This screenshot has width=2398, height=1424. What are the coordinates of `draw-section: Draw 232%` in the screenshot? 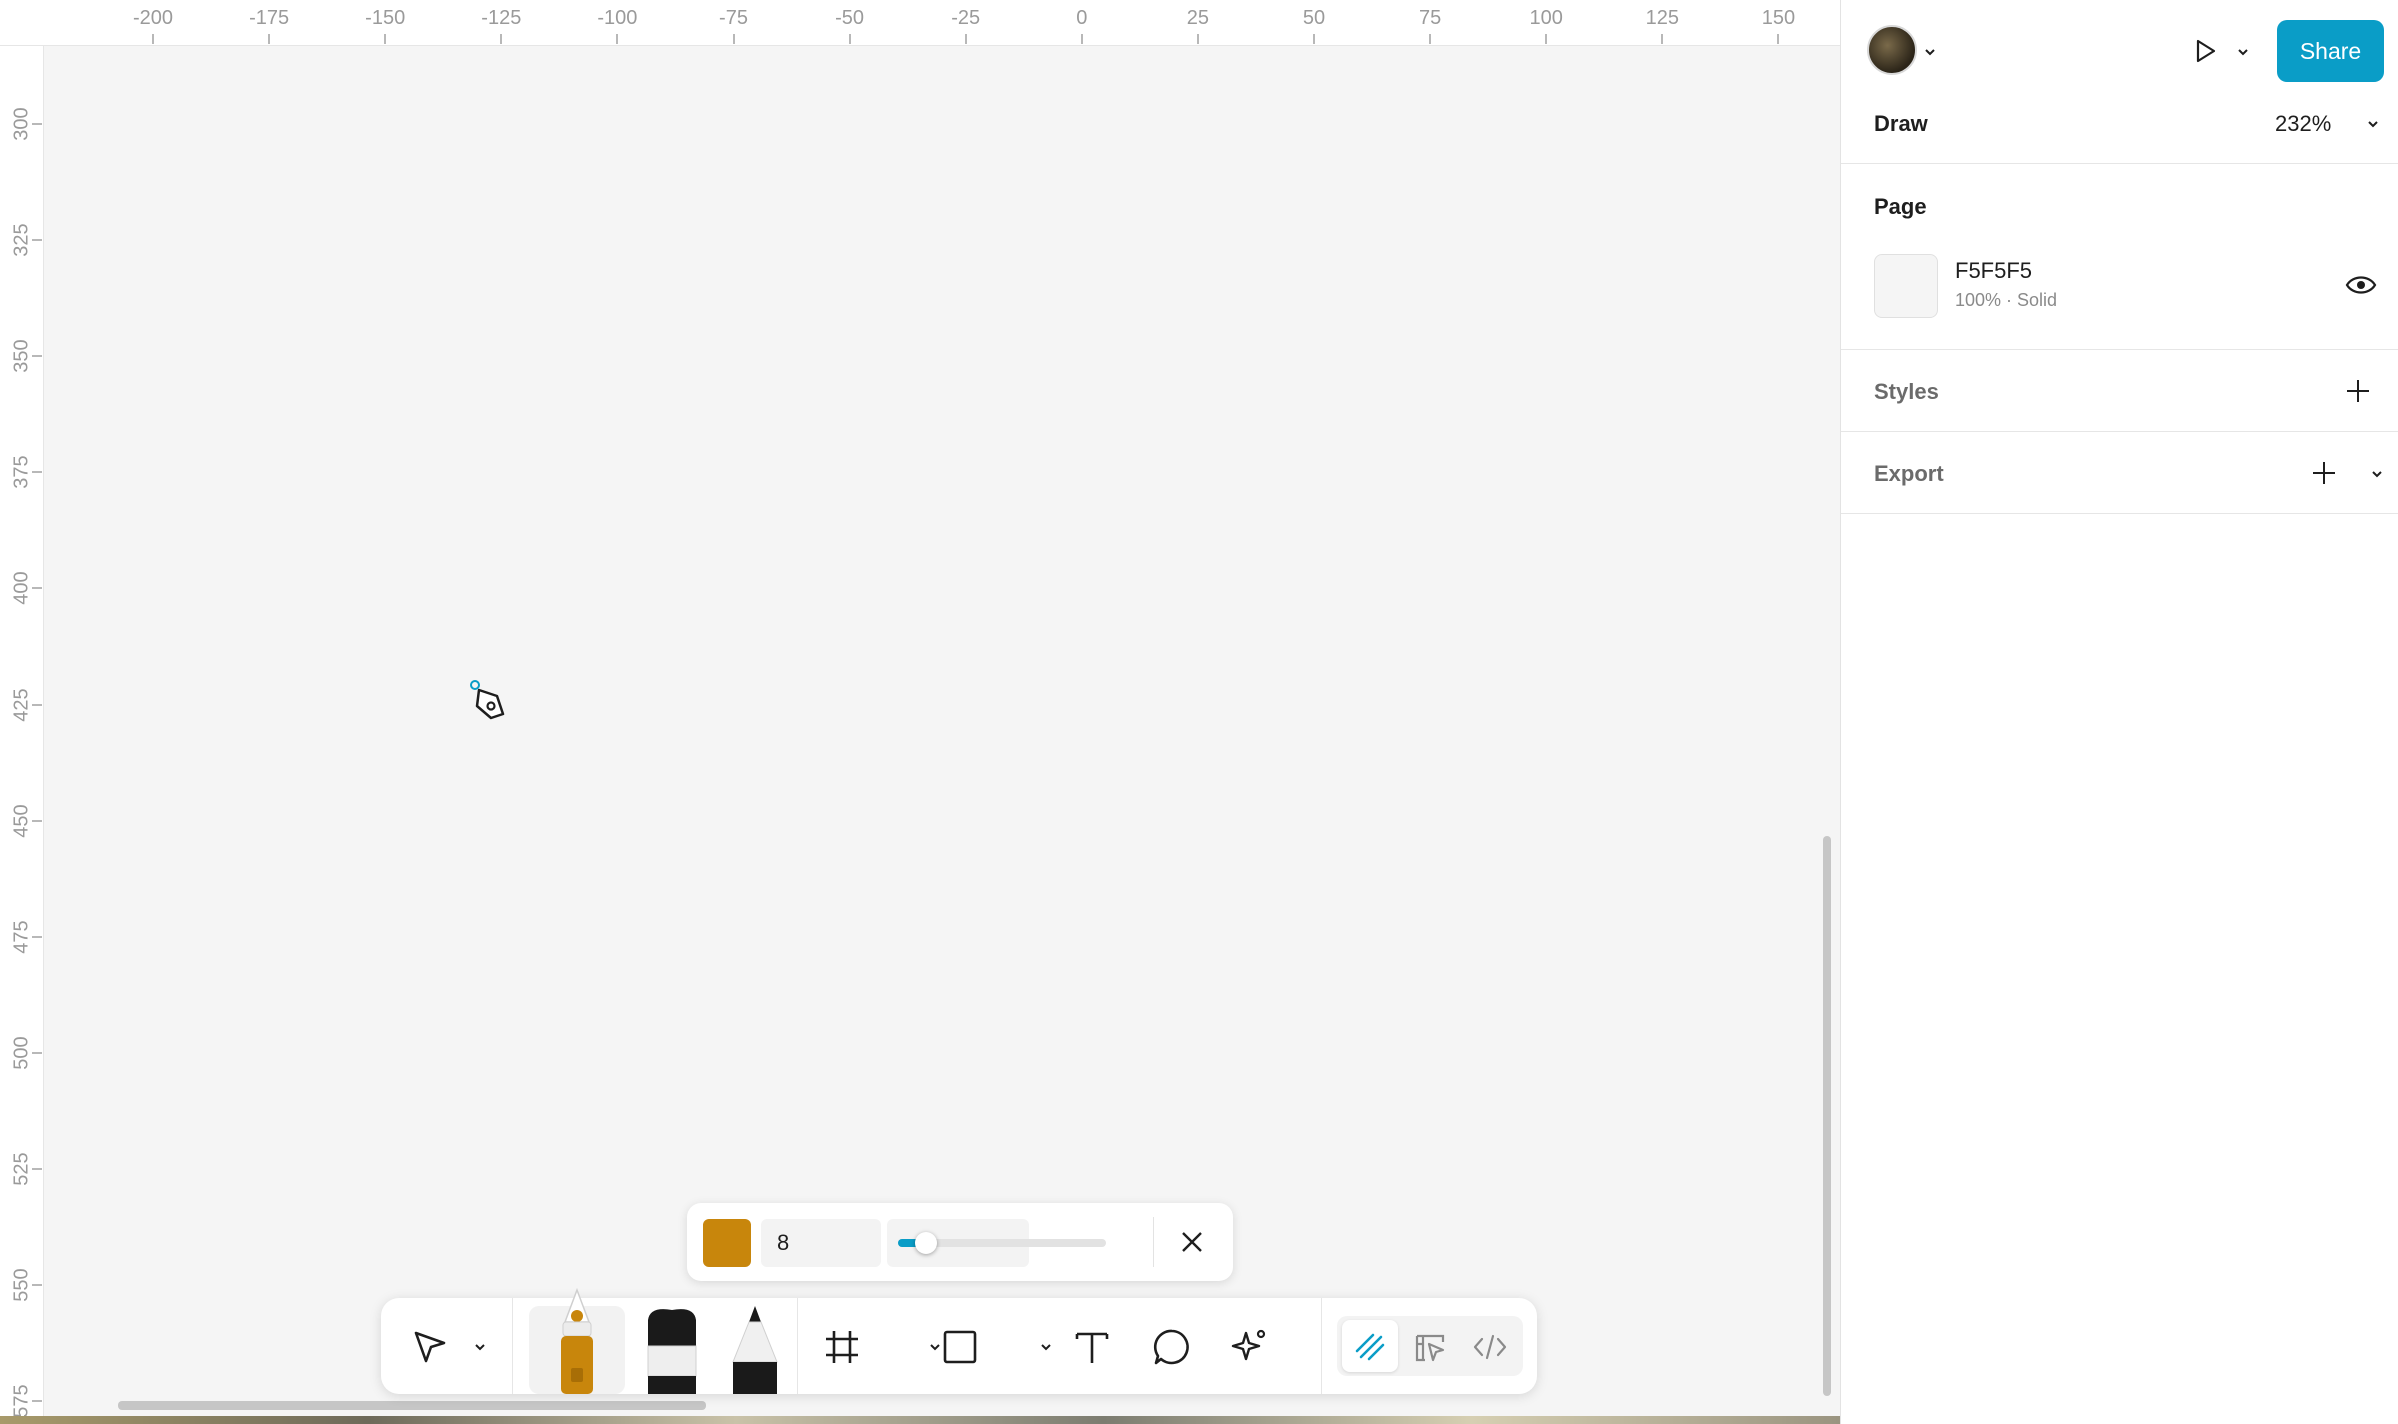 It's located at (2119, 82).